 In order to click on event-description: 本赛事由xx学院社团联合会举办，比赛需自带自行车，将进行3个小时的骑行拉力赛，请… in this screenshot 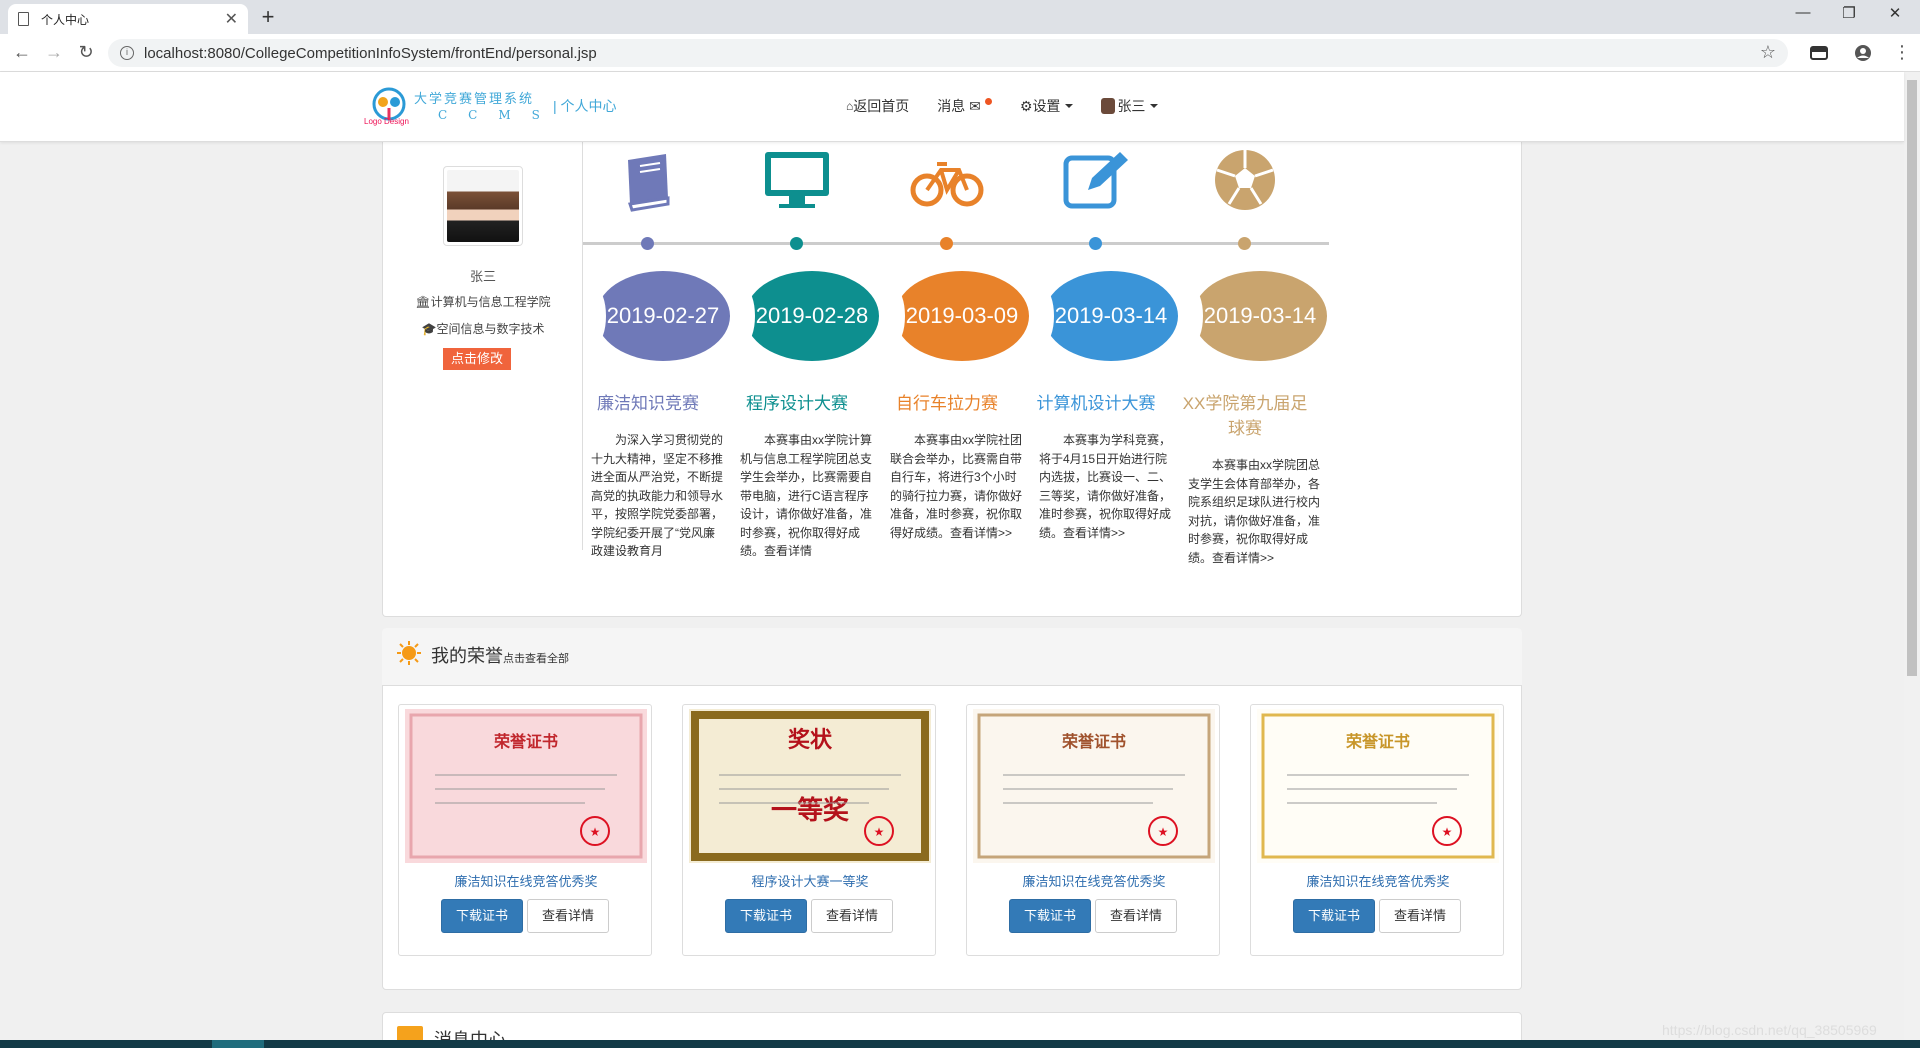, I will do `click(956, 486)`.